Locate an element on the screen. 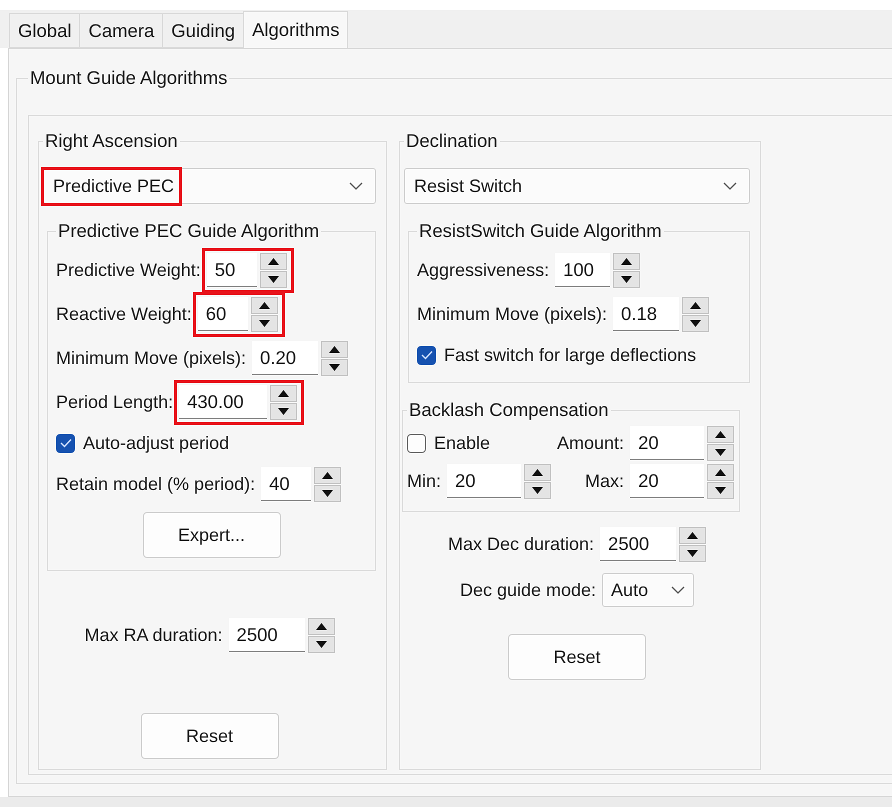 The height and width of the screenshot is (807, 892). field-label: Retain model (% period): is located at coordinates (156, 484).